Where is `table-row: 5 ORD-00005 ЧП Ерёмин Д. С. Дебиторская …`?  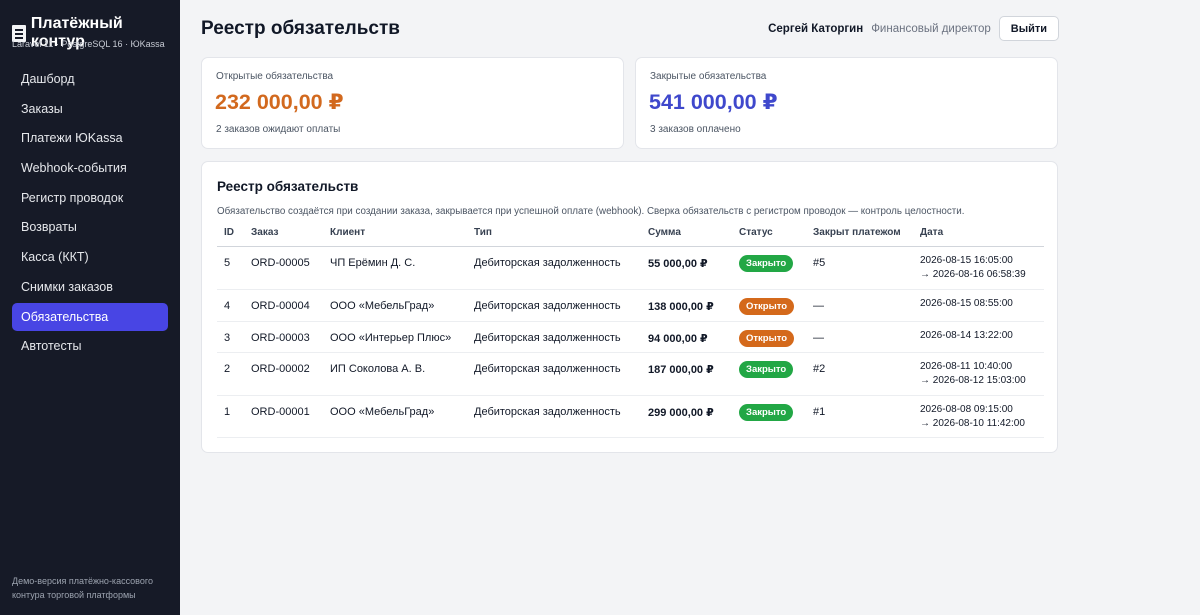
table-row: 5 ORD-00005 ЧП Ерёмин Д. С. Дебиторская … is located at coordinates (630, 268).